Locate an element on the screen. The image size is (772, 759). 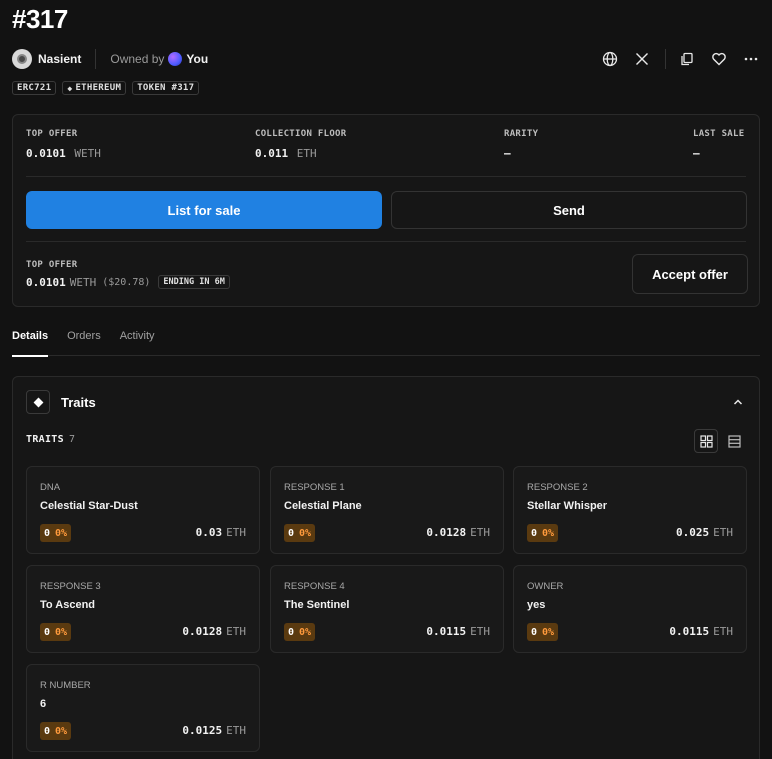
trait-card: DNA Celestial Star-Dust 0 0% 0.03 ETH is located at coordinates (143, 510).